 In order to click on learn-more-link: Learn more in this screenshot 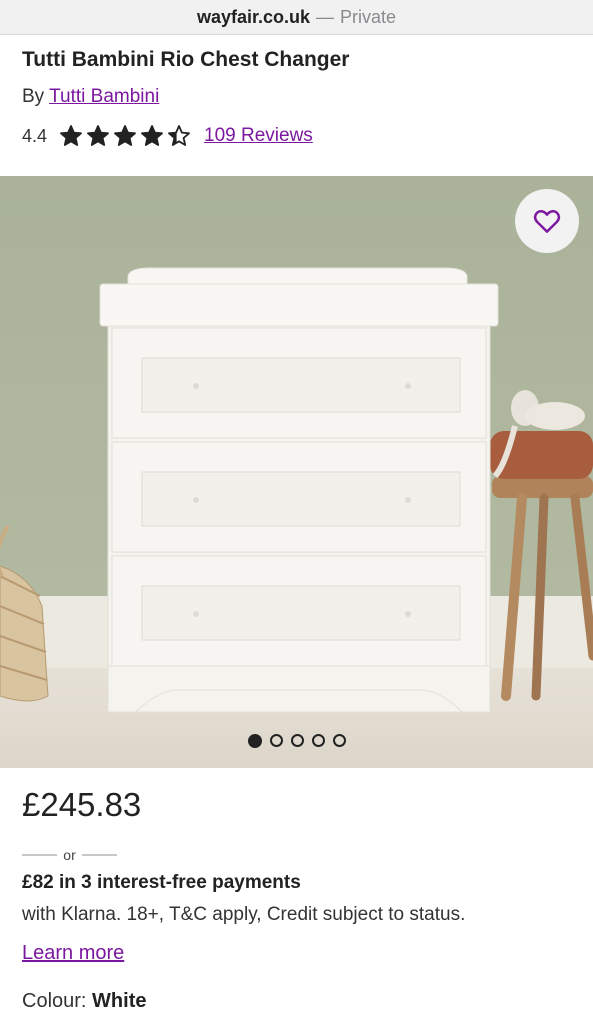, I will do `click(73, 953)`.